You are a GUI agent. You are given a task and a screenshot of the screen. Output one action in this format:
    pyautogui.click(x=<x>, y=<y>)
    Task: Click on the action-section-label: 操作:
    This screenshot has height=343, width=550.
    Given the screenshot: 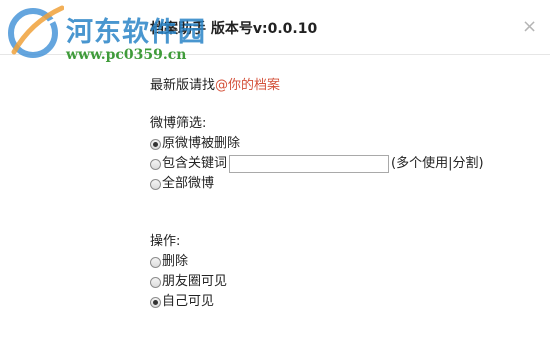 What is the action you would take?
    pyautogui.click(x=317, y=242)
    